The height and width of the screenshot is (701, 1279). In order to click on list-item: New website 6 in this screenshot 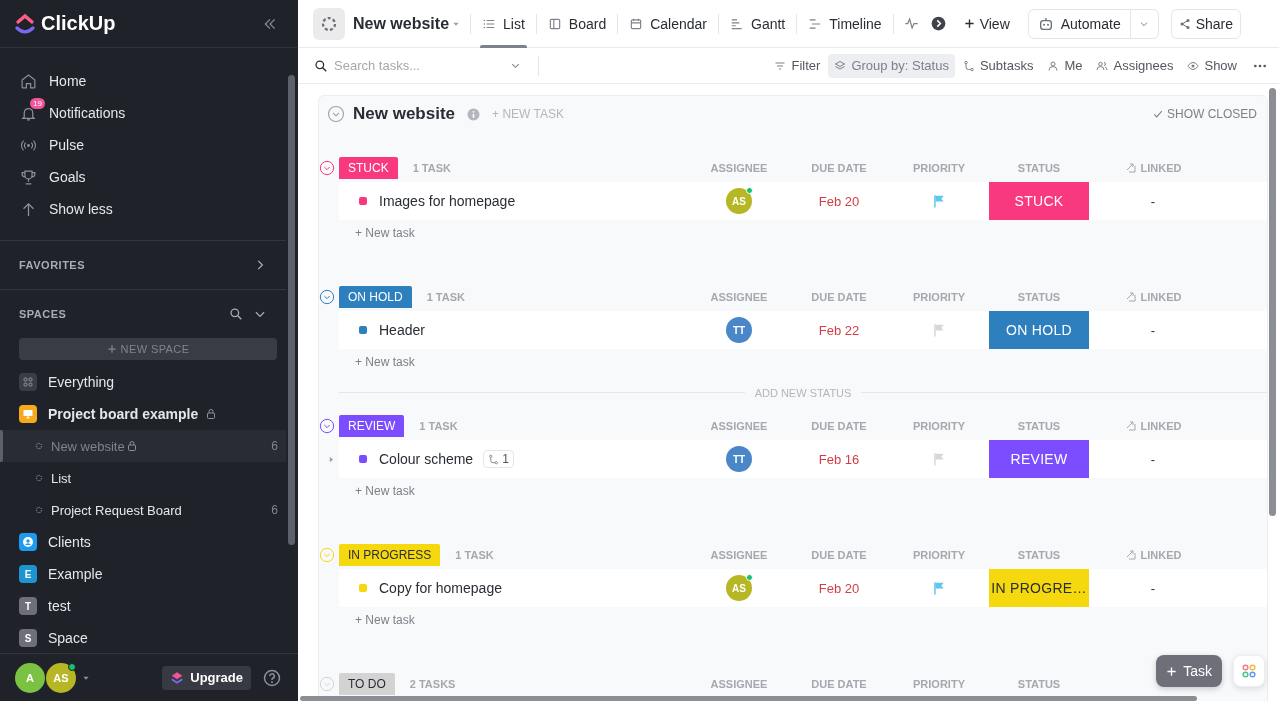, I will do `click(143, 446)`.